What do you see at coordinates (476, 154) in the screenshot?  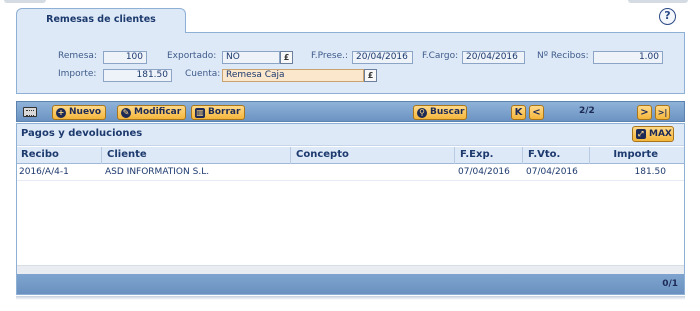 I see `column-fexp: F.Exp.` at bounding box center [476, 154].